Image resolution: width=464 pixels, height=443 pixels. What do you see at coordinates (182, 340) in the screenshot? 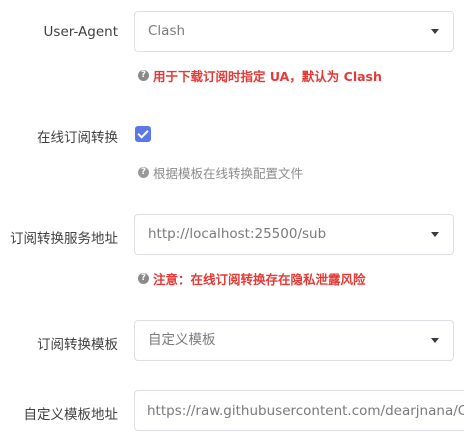
I see `convert-template-value: 自定义模板` at bounding box center [182, 340].